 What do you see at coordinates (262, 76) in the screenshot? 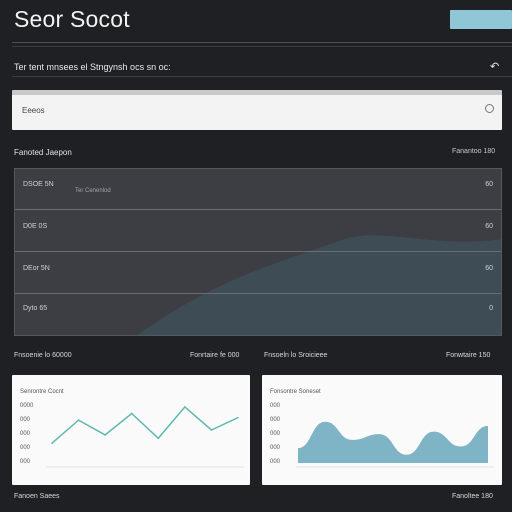
I see `subtitle-divider` at bounding box center [262, 76].